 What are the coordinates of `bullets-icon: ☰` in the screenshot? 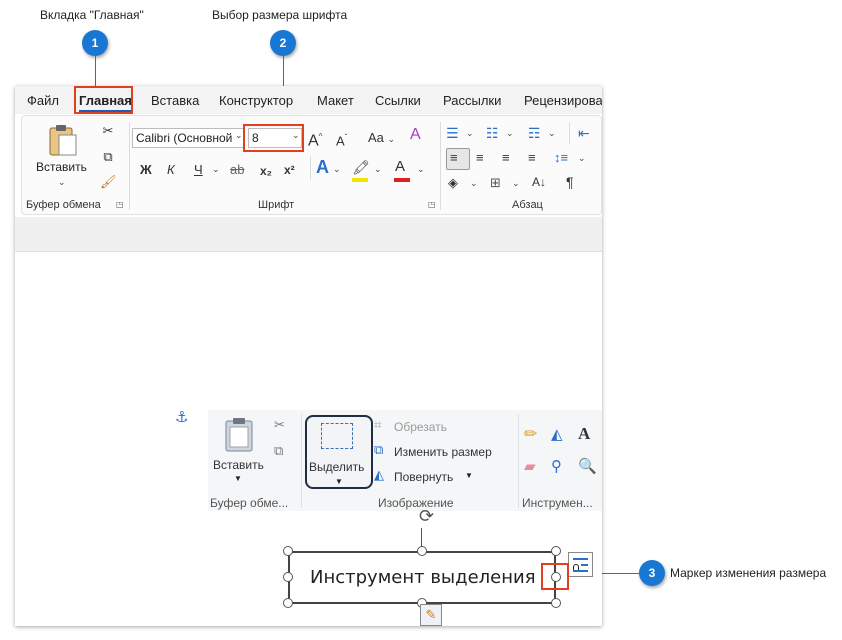 It's located at (452, 133).